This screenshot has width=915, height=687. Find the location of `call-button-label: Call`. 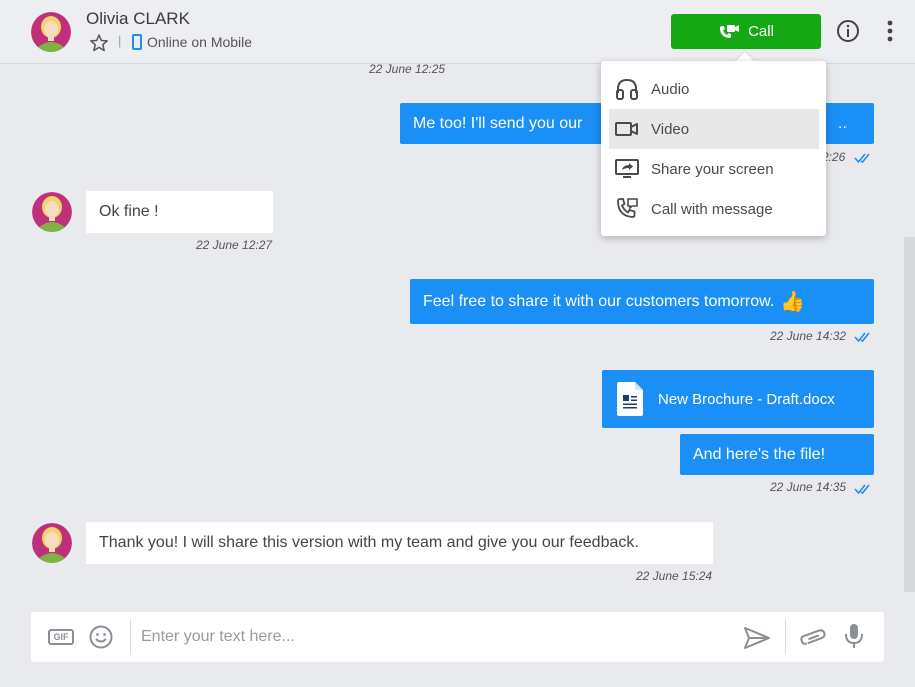

call-button-label: Call is located at coordinates (761, 31).